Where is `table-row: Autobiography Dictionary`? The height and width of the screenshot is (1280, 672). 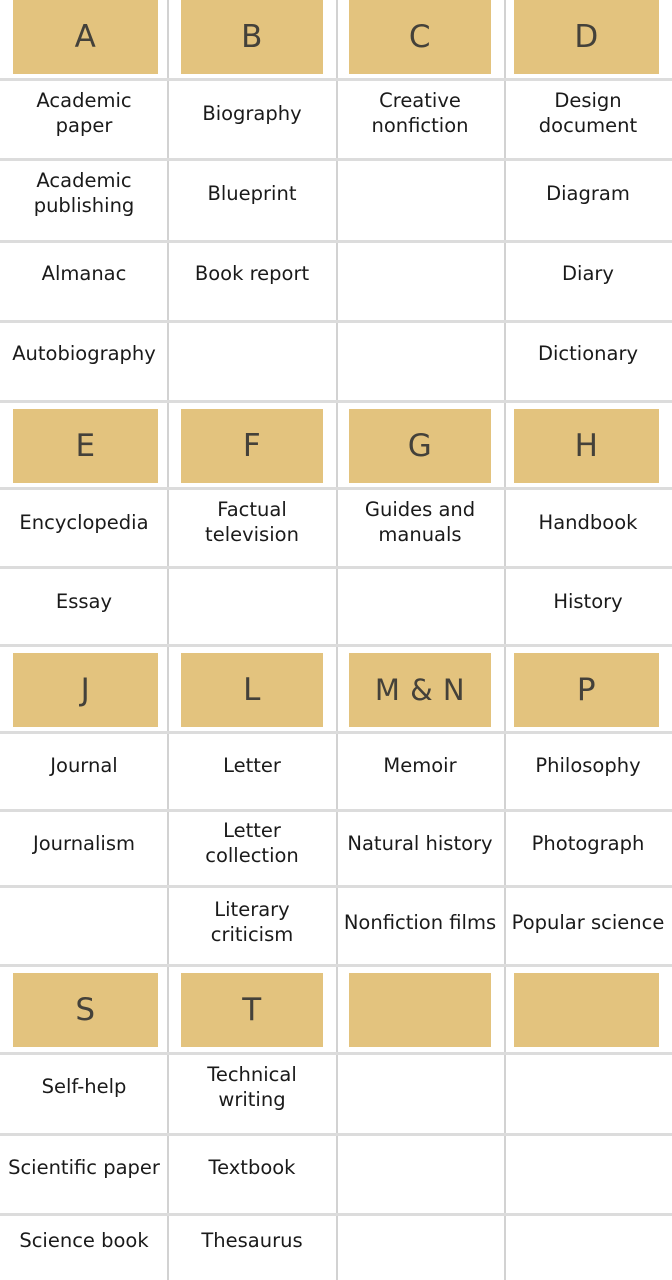
table-row: Autobiography Dictionary is located at coordinates (336, 354).